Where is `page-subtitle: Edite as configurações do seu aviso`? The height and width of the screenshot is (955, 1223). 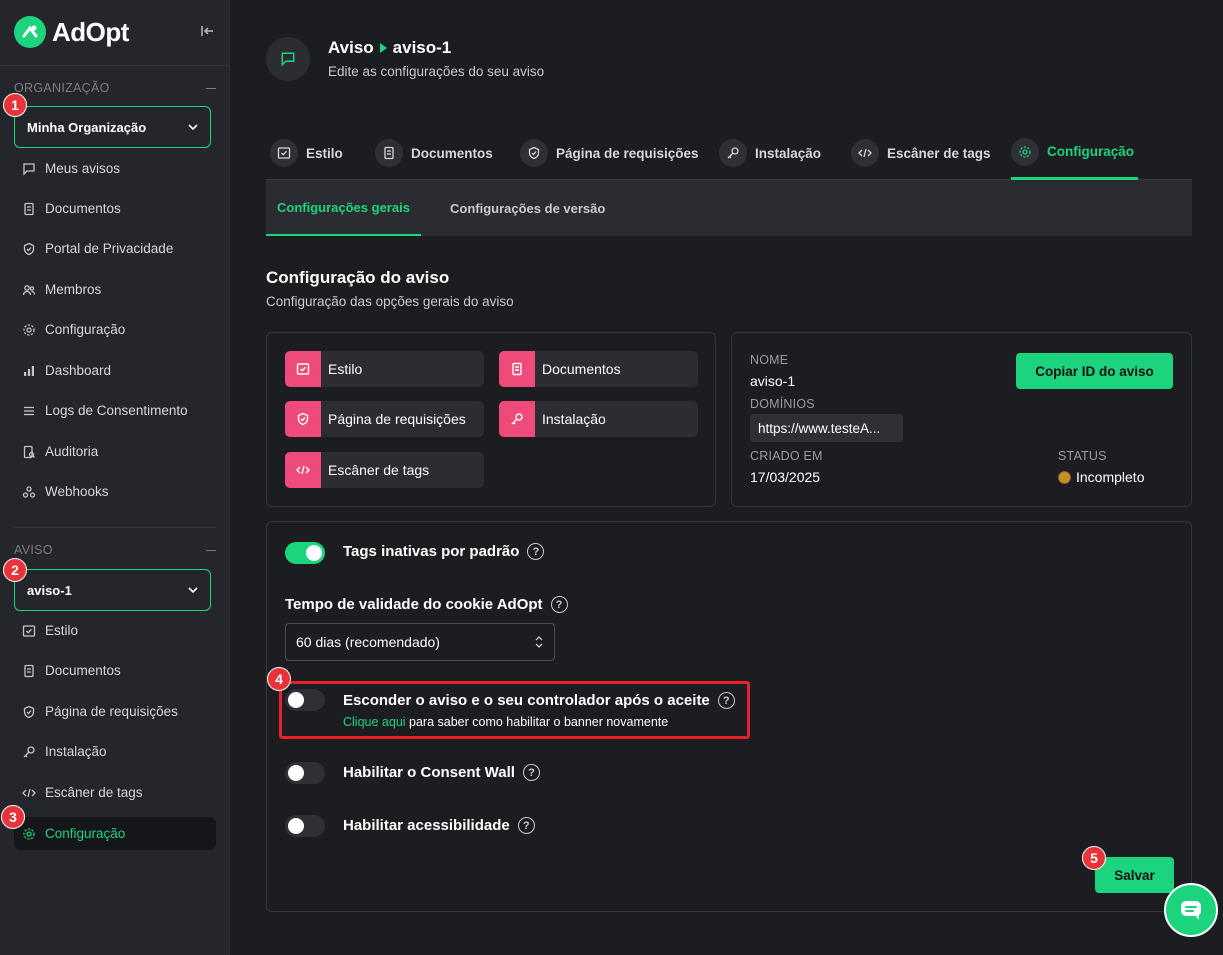
page-subtitle: Edite as configurações do seu aviso is located at coordinates (436, 71).